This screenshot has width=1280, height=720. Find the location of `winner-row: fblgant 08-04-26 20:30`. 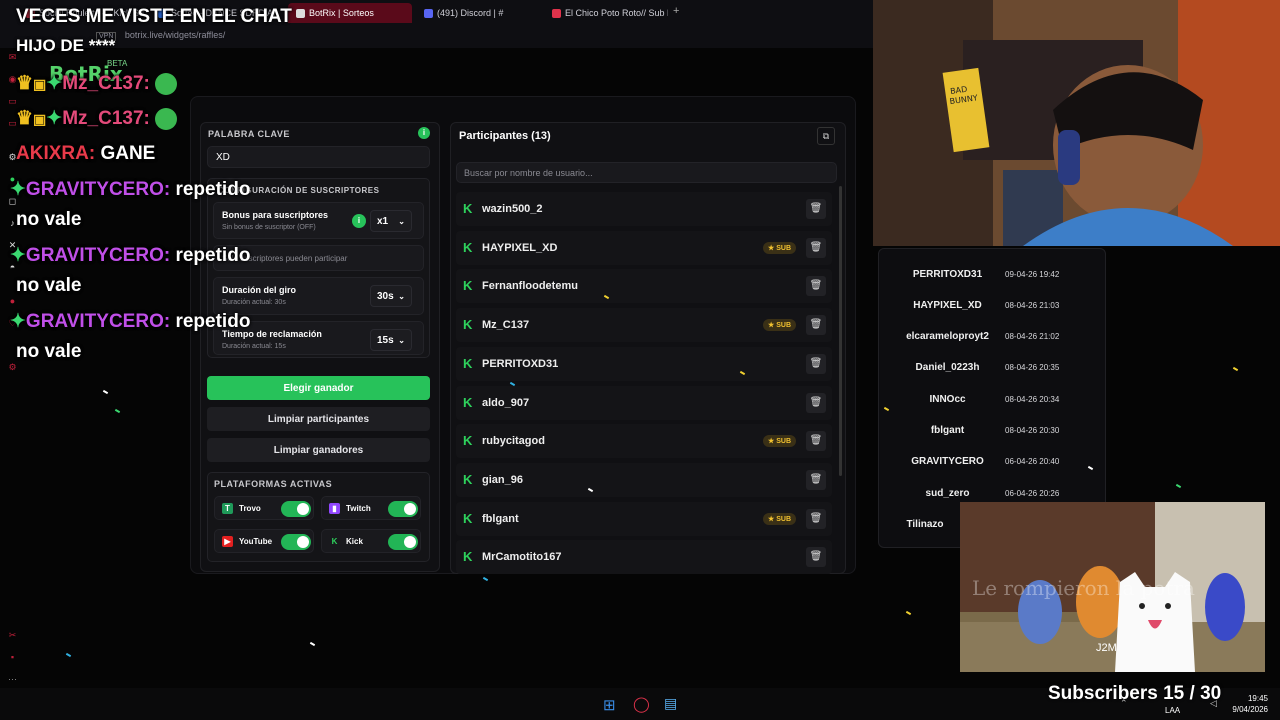

winner-row: fblgant 08-04-26 20:30 is located at coordinates (991, 431).